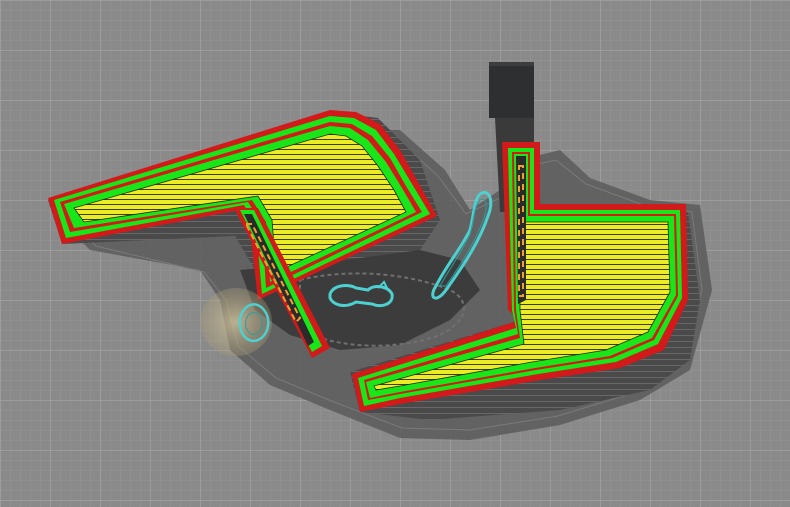 Image resolution: width=790 pixels, height=507 pixels. I want to click on ghost-object, so click(236, 322).